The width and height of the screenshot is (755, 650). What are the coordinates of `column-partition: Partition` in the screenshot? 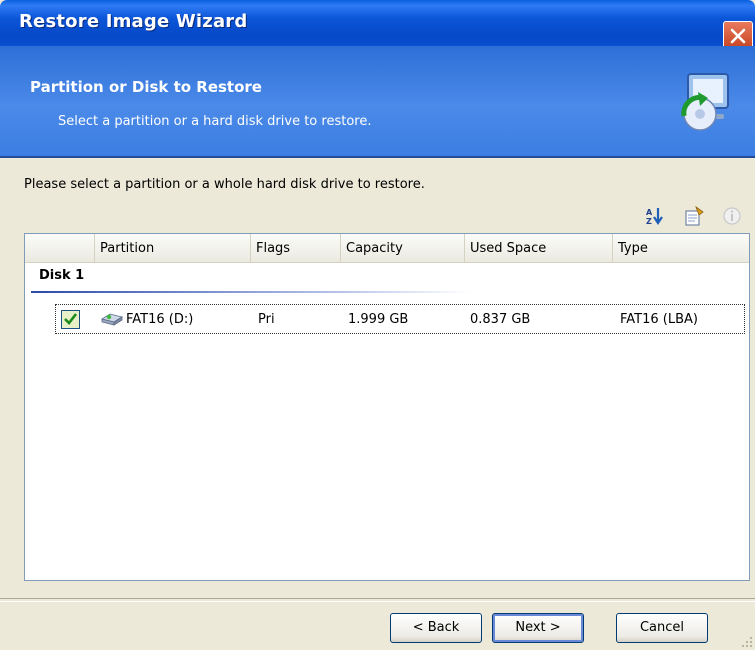 It's located at (172, 248).